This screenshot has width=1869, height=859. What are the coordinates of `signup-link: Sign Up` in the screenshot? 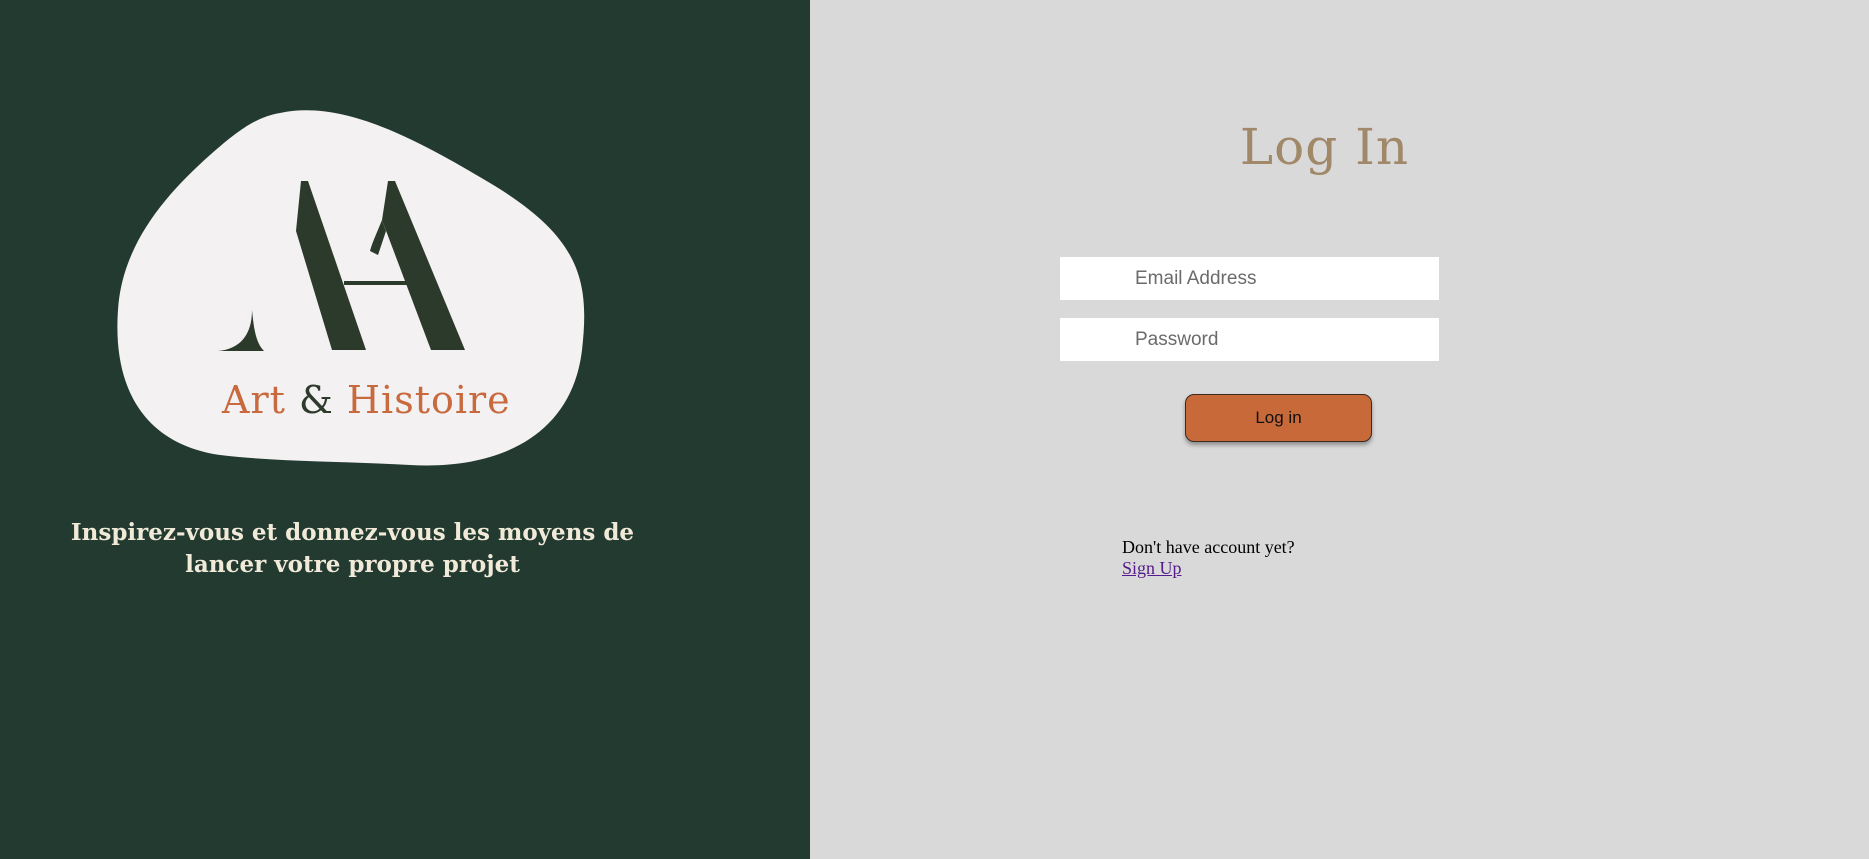 It's located at (1152, 568).